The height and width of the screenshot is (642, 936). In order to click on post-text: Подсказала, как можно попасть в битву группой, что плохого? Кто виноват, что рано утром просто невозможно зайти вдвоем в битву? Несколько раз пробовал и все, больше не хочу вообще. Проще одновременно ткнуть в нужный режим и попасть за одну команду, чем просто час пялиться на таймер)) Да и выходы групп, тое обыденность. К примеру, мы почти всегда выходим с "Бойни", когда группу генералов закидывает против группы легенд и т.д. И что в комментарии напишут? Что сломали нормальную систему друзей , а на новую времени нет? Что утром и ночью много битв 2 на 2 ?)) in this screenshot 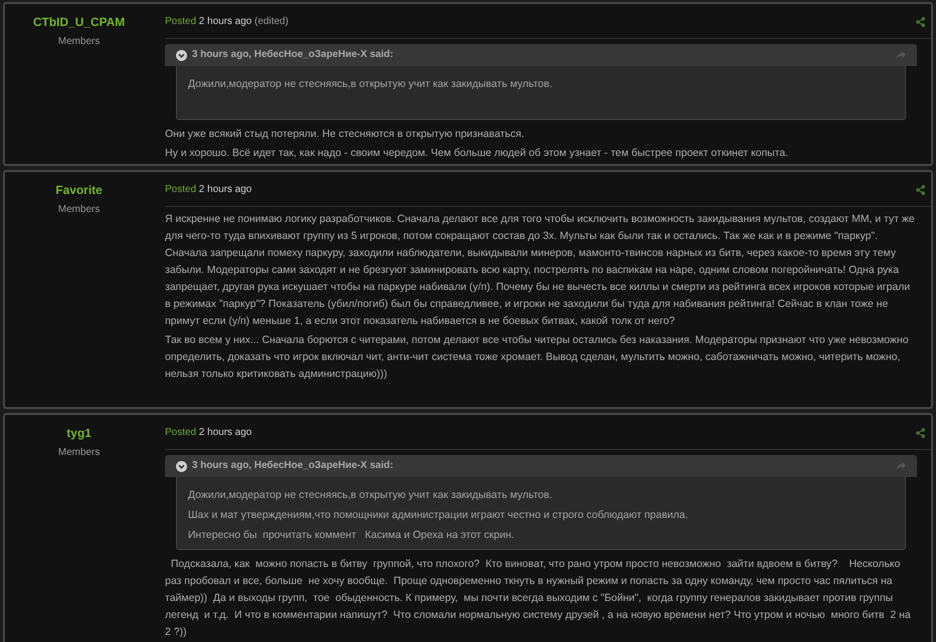, I will do `click(538, 598)`.